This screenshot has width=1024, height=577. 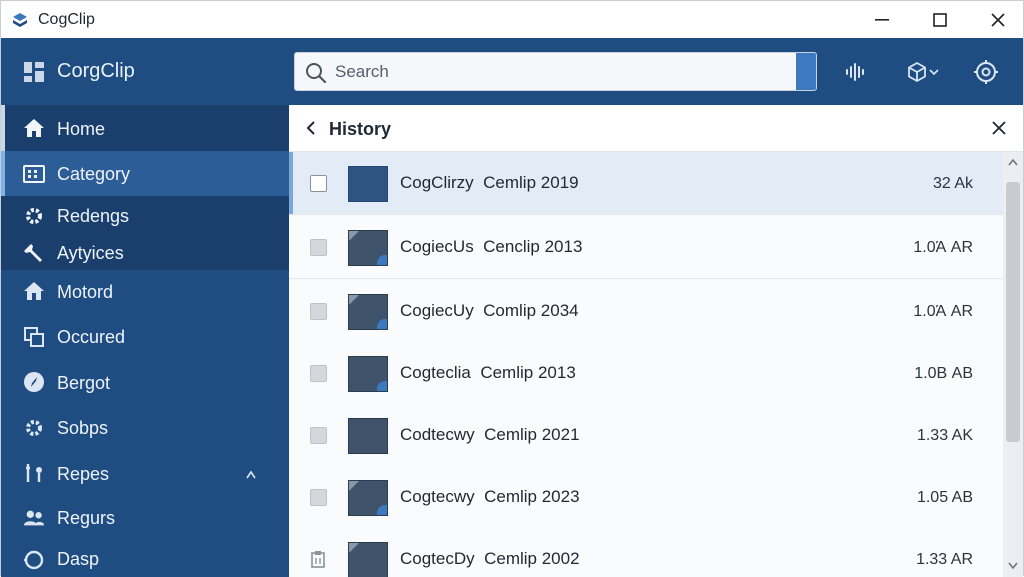 I want to click on sidebar-item-label: Bergot, so click(x=84, y=383).